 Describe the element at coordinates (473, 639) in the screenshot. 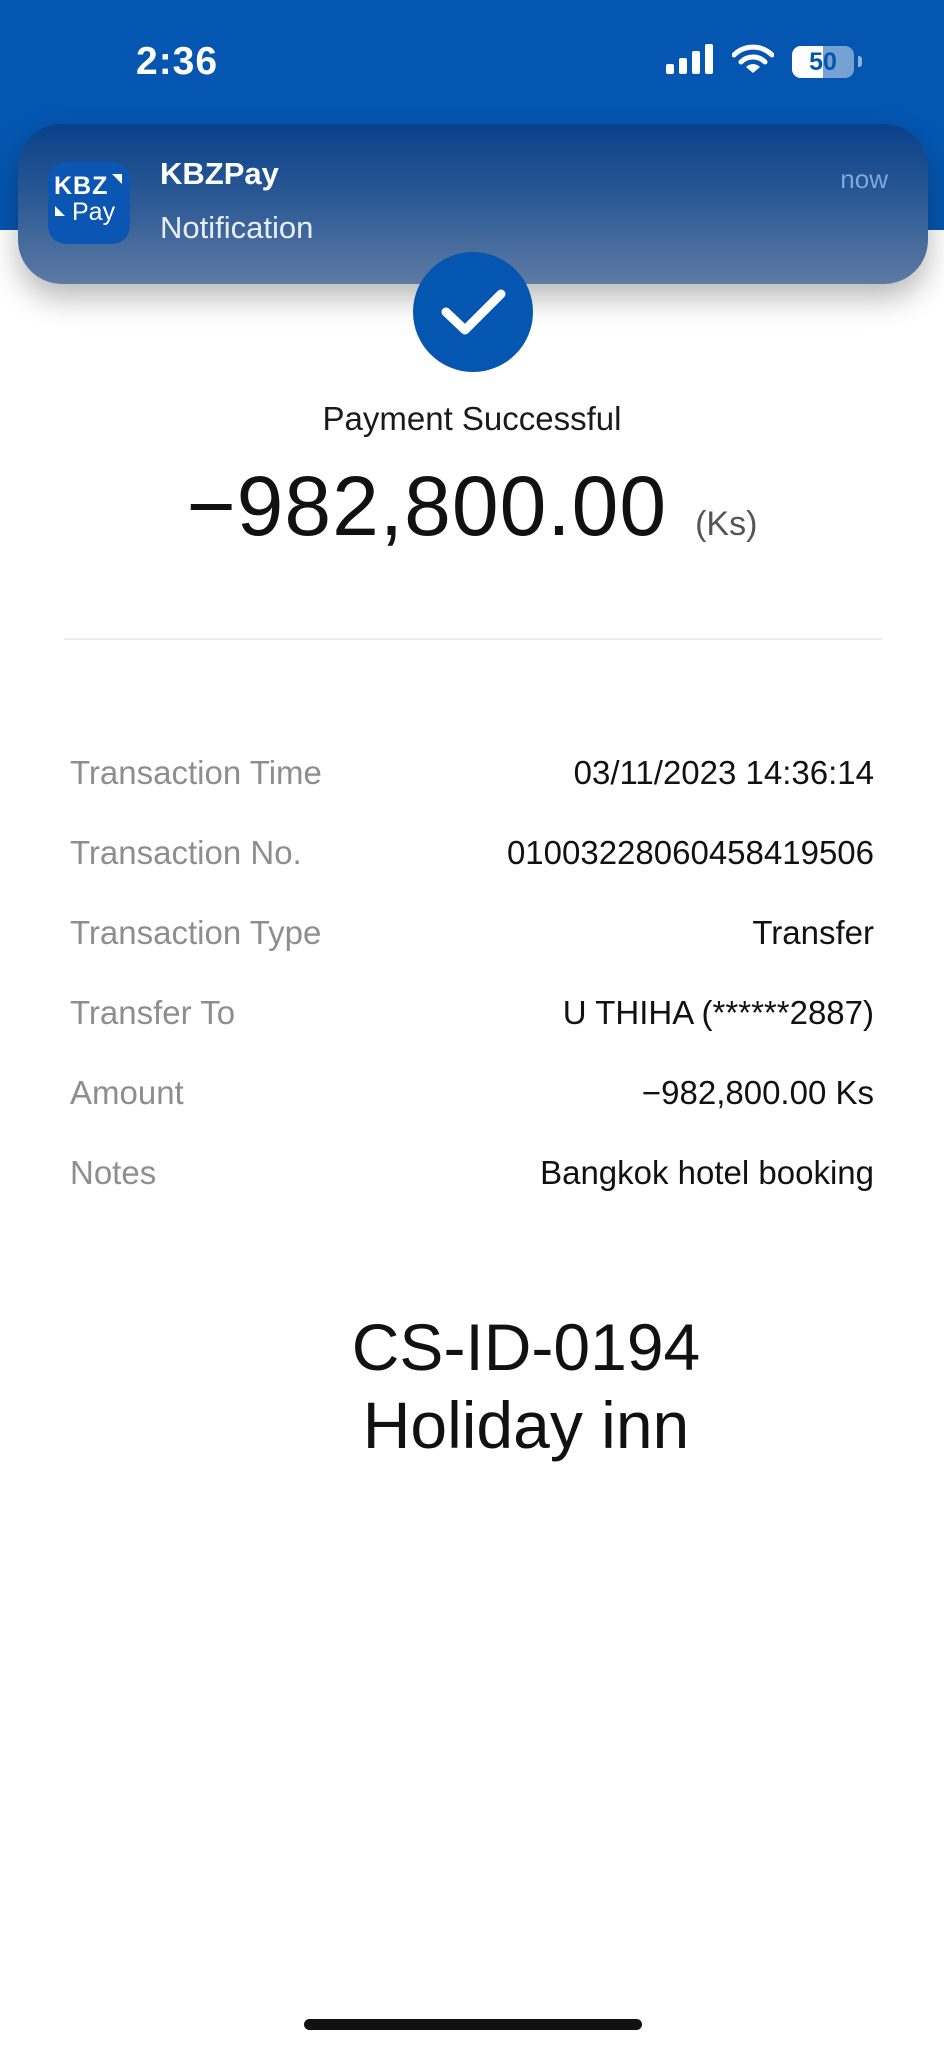

I see `divider` at that location.